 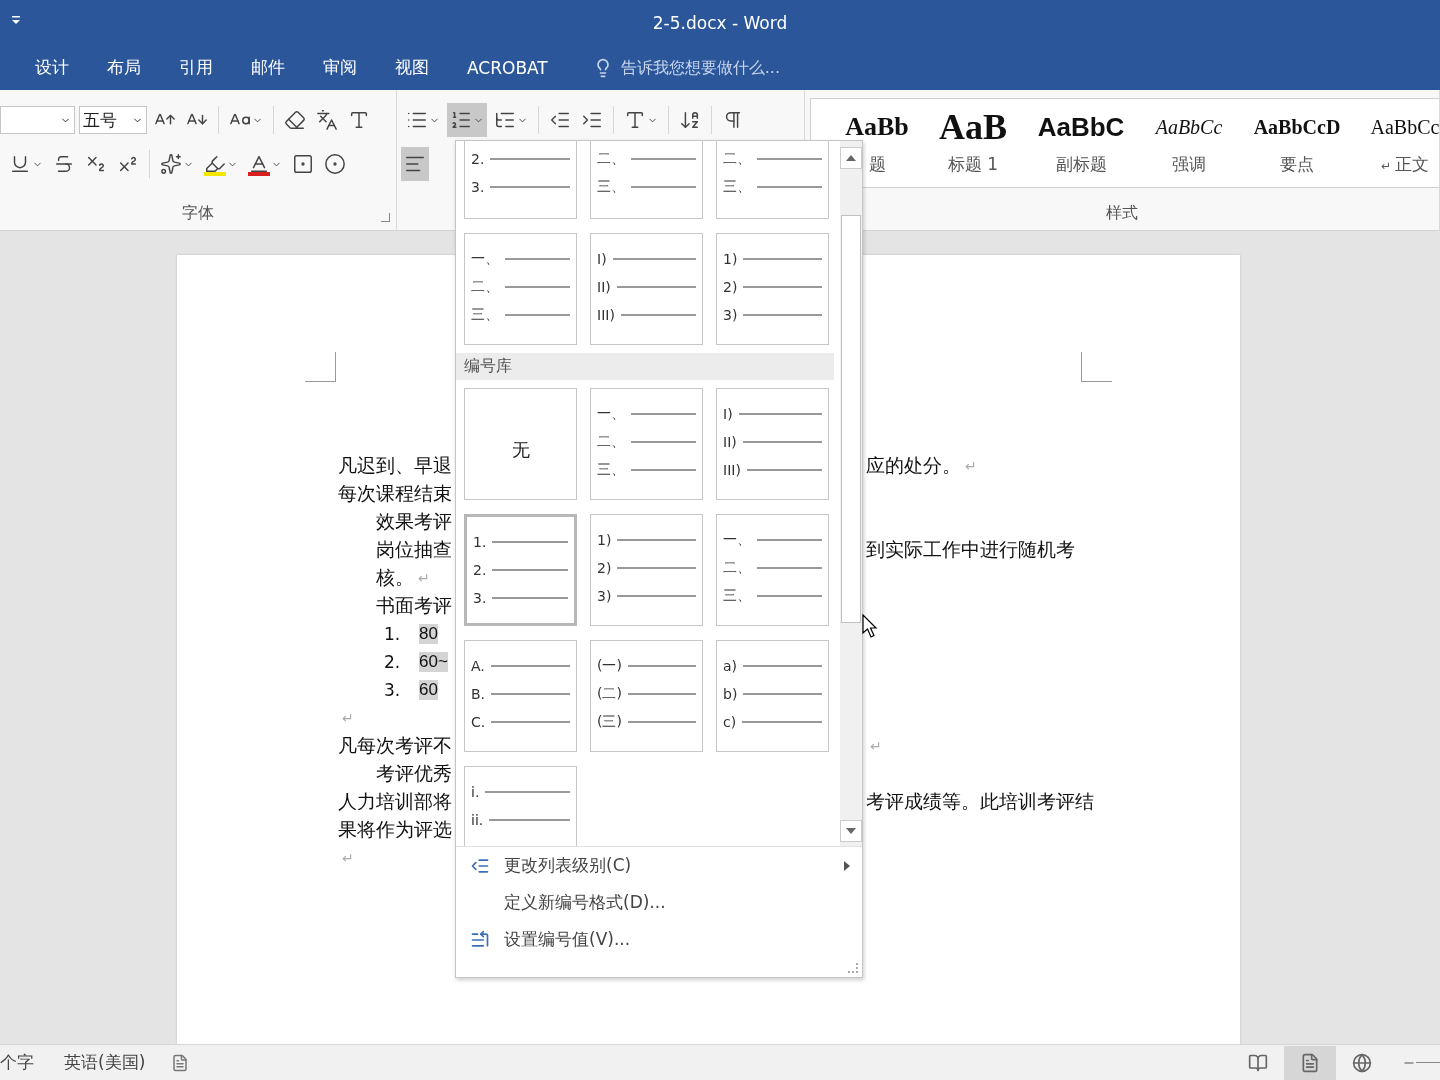 I want to click on font-name-field, so click(x=37, y=120).